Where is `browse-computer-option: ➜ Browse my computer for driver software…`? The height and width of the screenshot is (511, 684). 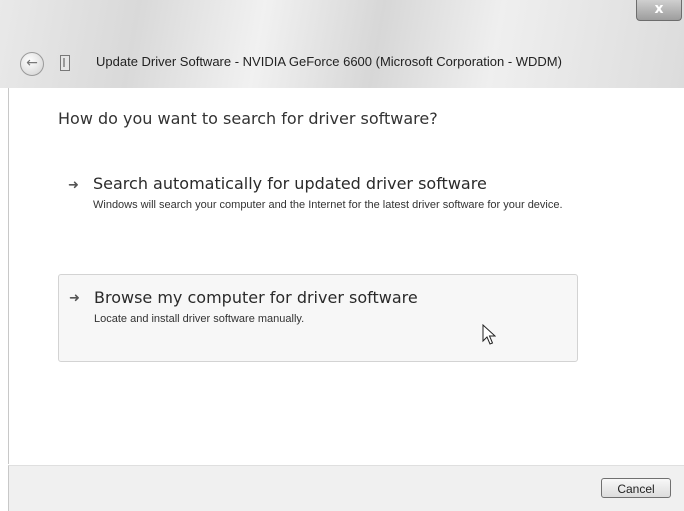 browse-computer-option: ➜ Browse my computer for driver software… is located at coordinates (318, 318).